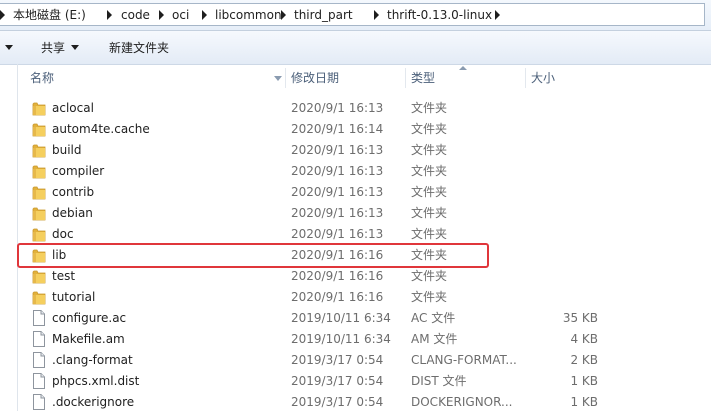 The width and height of the screenshot is (711, 417). Describe the element at coordinates (543, 78) in the screenshot. I see `column-header-size: 大小` at that location.